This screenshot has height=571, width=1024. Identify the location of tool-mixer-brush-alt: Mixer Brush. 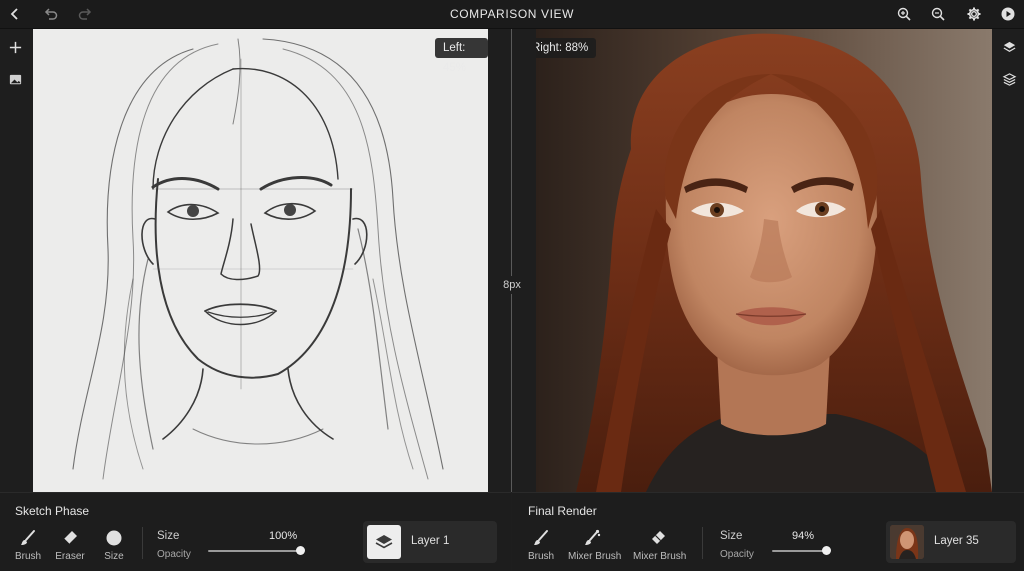
(659, 545).